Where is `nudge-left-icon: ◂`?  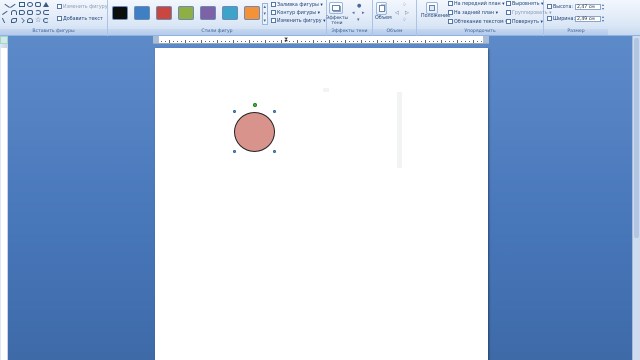
nudge-left-icon: ◂ is located at coordinates (353, 13).